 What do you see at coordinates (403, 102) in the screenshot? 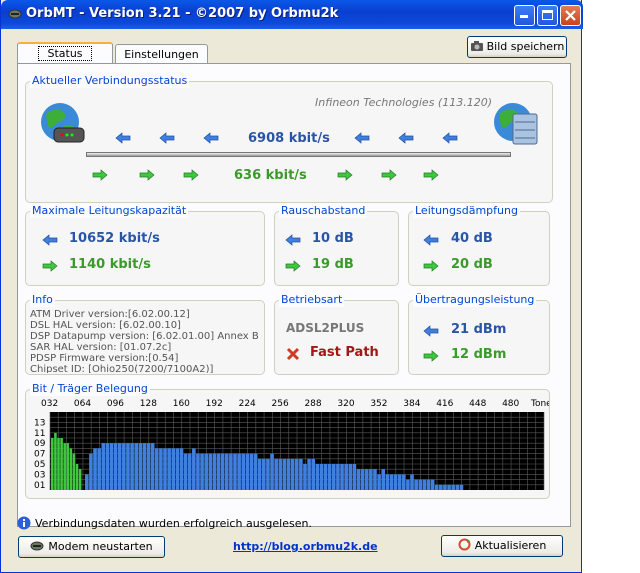
I see `vendor-label: Infineon Technologies (113.120)` at bounding box center [403, 102].